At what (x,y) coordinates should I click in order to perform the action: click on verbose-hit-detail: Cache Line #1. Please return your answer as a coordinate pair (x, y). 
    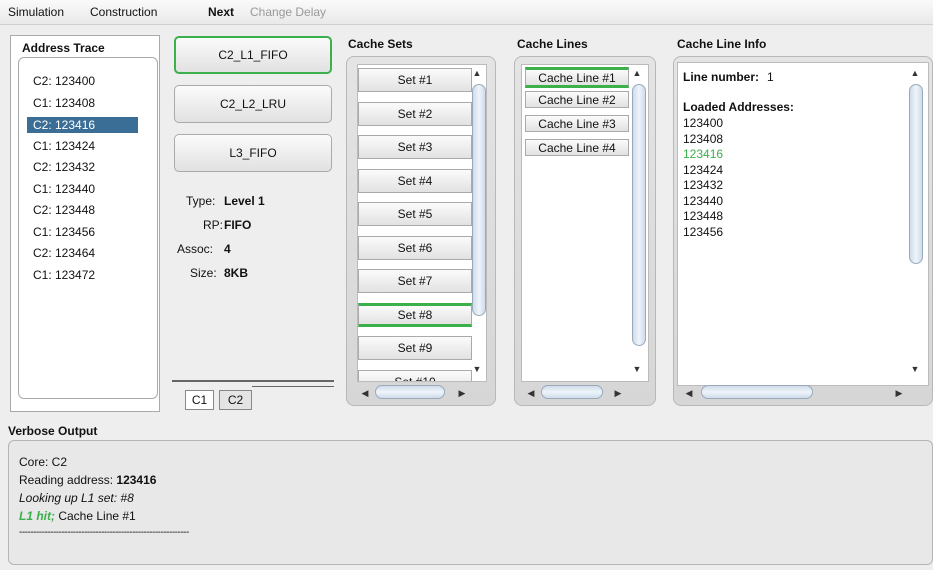
    Looking at the image, I should click on (95, 516).